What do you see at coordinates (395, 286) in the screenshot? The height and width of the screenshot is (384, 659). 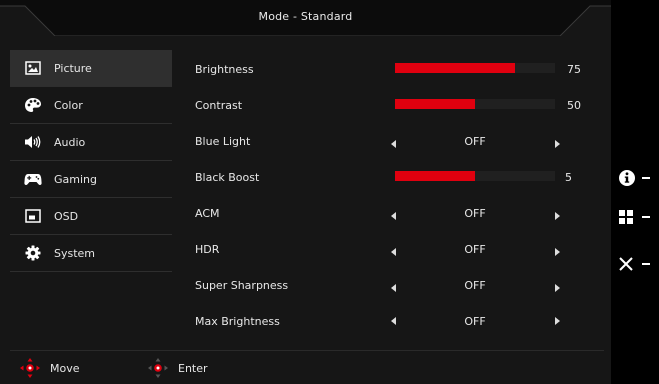 I see `super-sharpness-row: Super Sharpness OFF` at bounding box center [395, 286].